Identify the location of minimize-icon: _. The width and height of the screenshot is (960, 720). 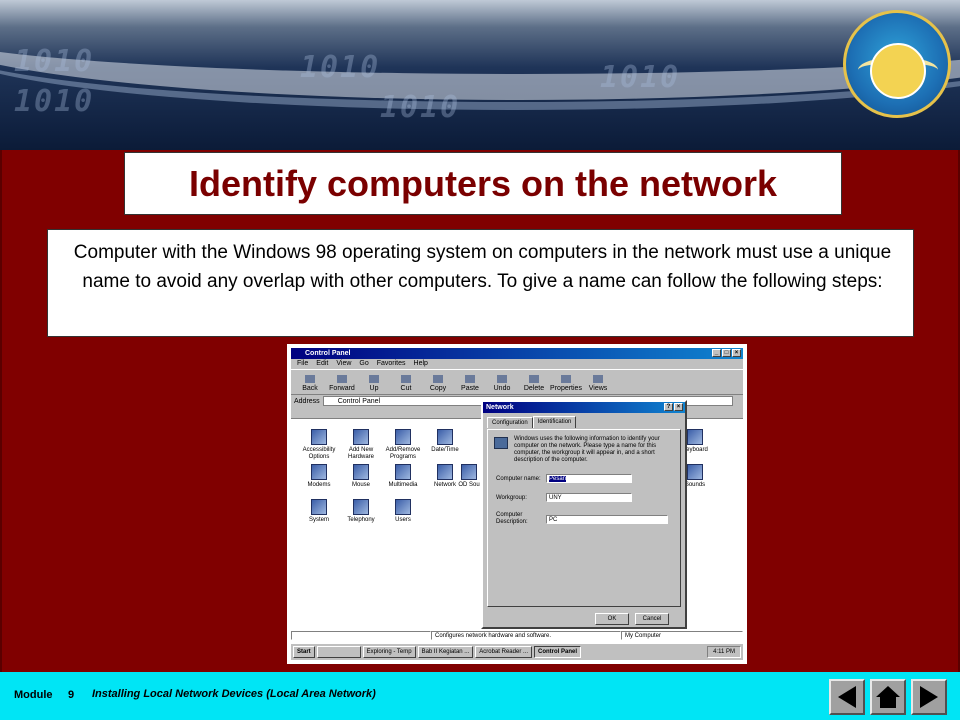
(716, 353).